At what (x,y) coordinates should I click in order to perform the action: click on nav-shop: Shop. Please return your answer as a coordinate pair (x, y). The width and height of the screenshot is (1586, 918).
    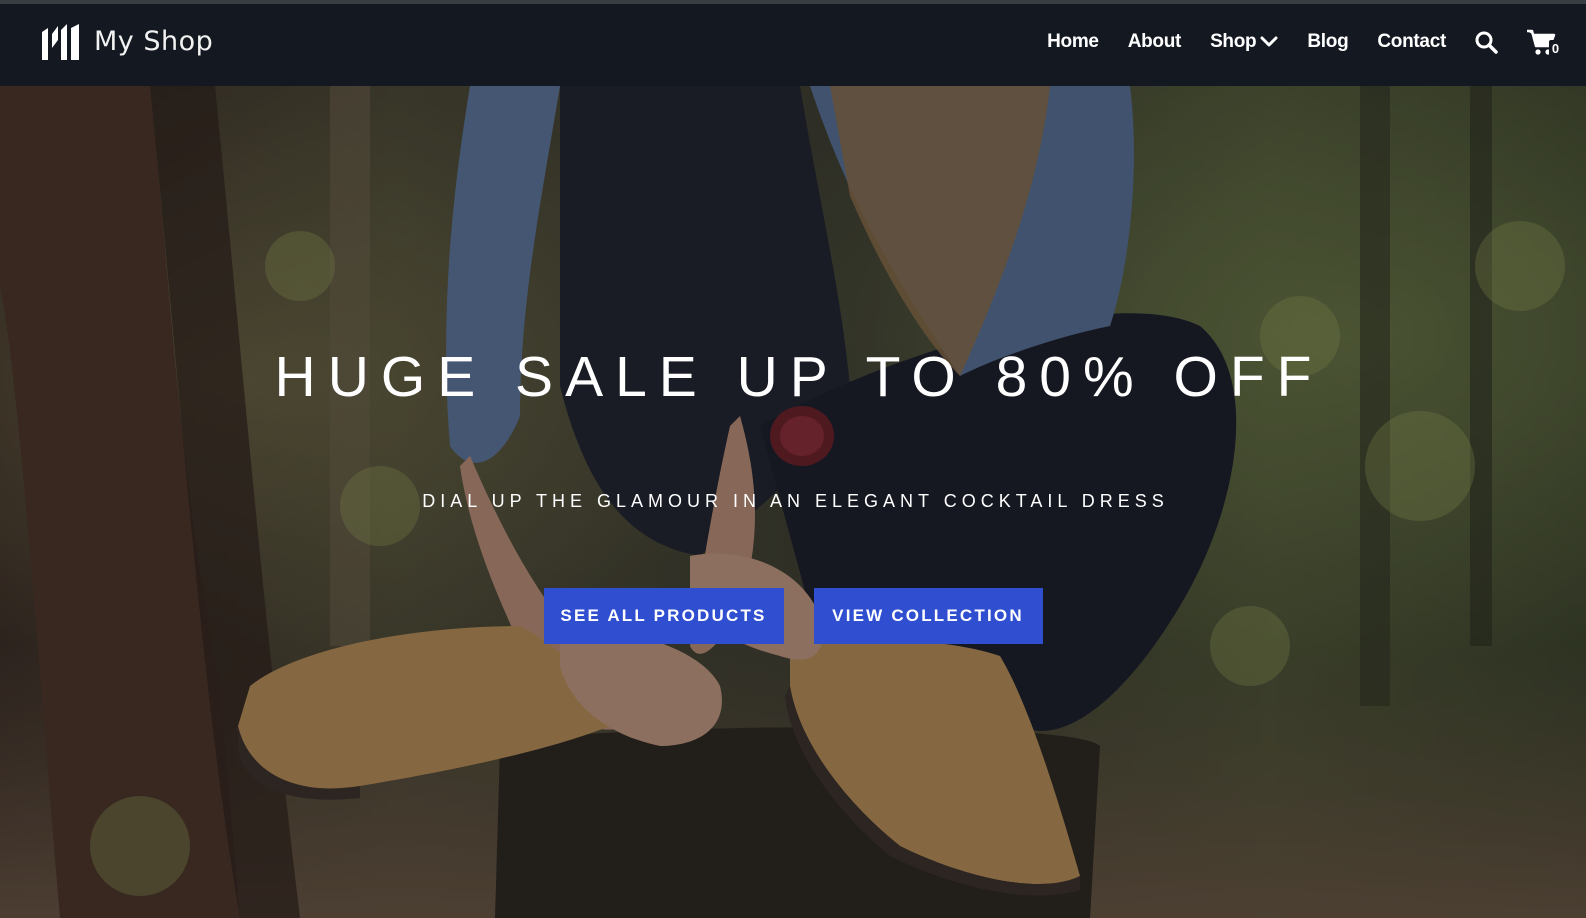
    Looking at the image, I should click on (1244, 42).